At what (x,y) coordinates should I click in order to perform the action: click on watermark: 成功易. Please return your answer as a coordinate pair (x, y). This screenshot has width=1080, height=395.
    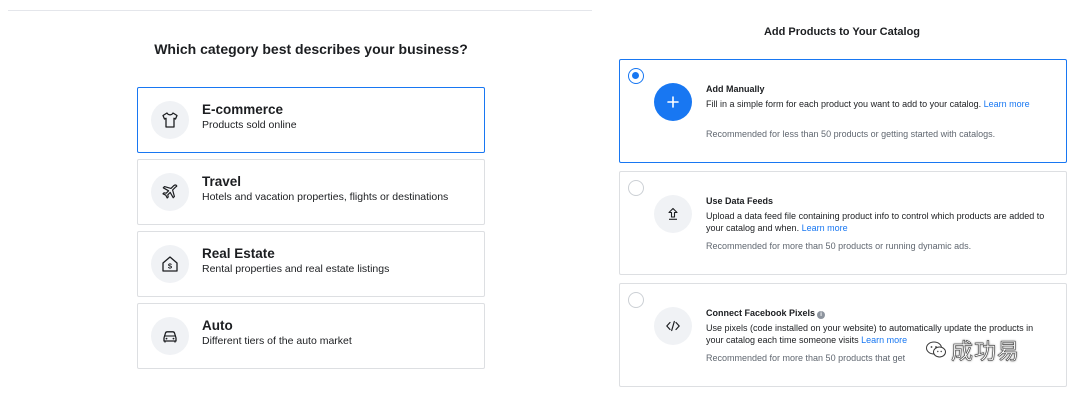
    Looking at the image, I should click on (972, 350).